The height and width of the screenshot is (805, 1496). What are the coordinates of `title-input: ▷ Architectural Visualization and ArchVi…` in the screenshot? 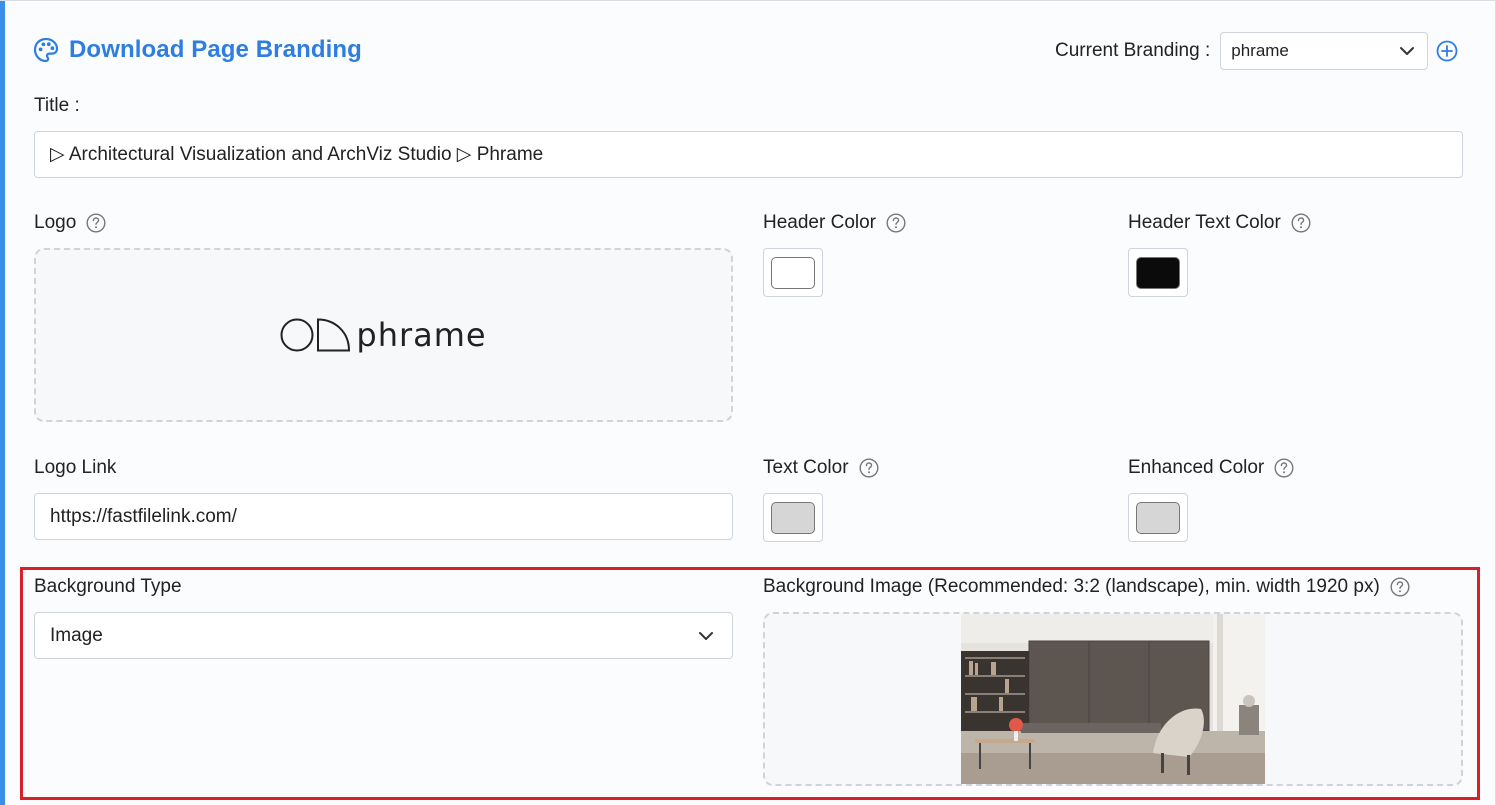 It's located at (748, 154).